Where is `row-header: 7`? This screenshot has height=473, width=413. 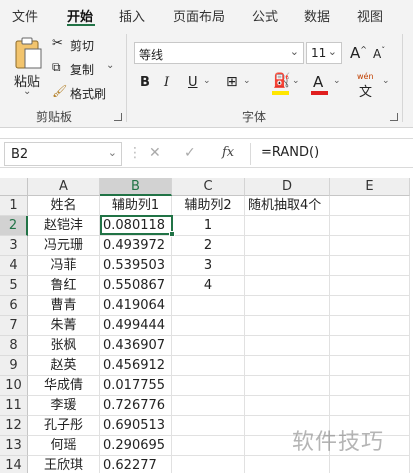 row-header: 7 is located at coordinates (14, 326).